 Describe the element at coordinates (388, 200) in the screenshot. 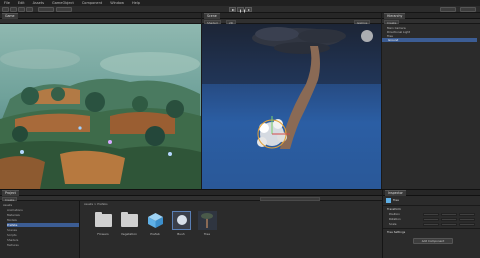

I see `gameobject-icon` at that location.